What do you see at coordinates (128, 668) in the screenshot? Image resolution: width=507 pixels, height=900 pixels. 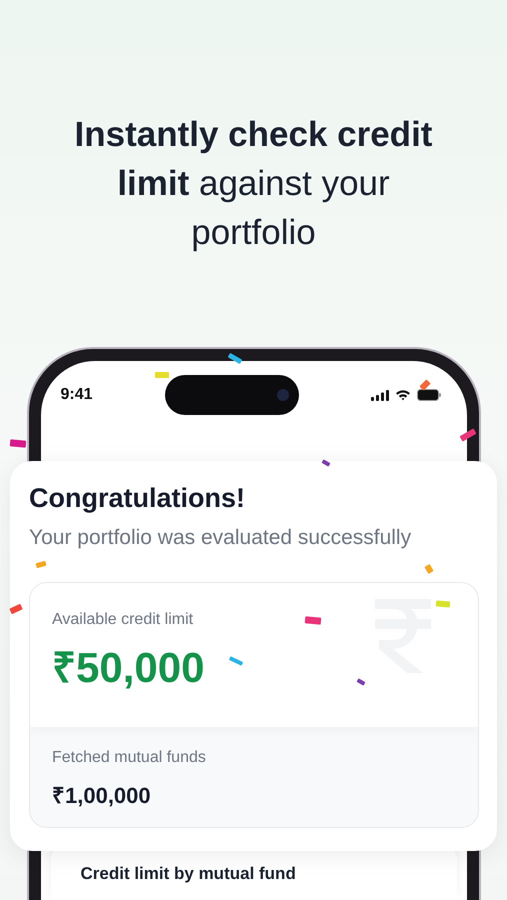 I see `credit-limit-amount: ₹50,000` at bounding box center [128, 668].